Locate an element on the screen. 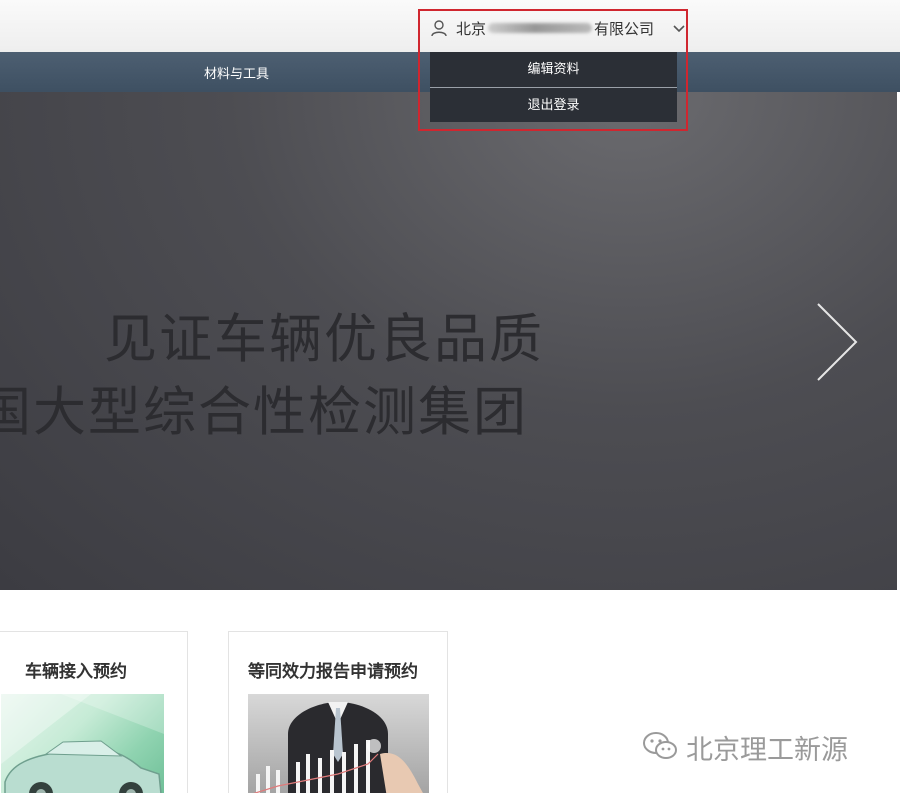  business-image is located at coordinates (338, 743).